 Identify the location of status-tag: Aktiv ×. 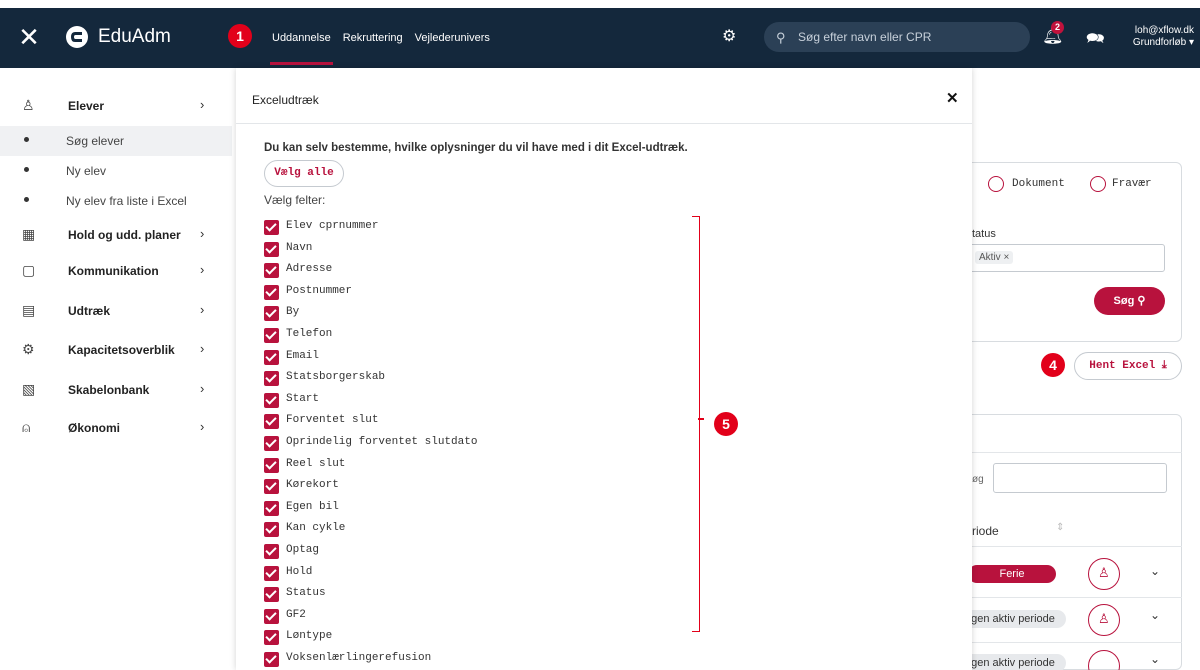
(994, 257).